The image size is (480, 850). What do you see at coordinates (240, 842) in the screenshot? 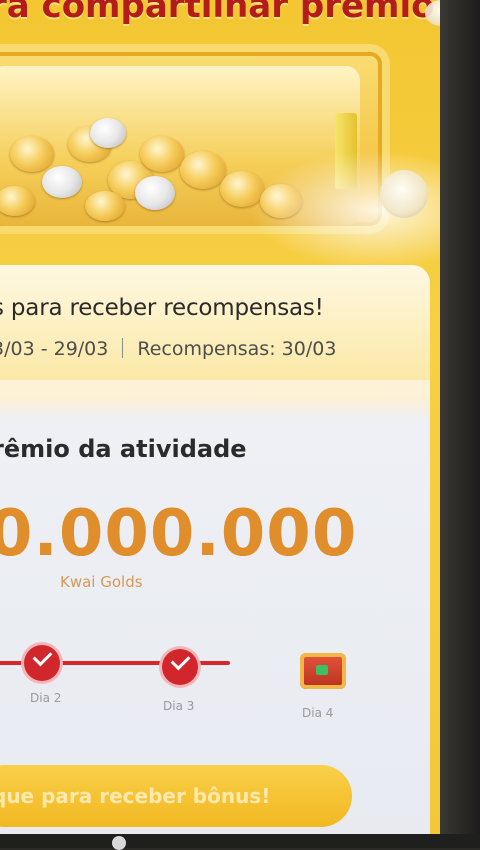
I see `device-bezel-bottom` at bounding box center [240, 842].